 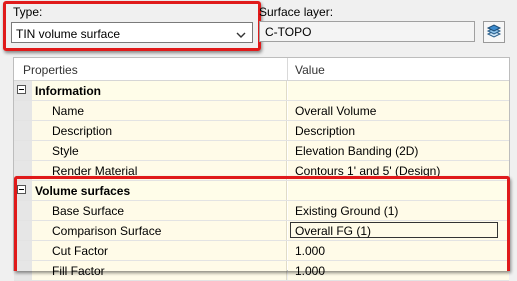 I want to click on layers-icon, so click(x=494, y=33).